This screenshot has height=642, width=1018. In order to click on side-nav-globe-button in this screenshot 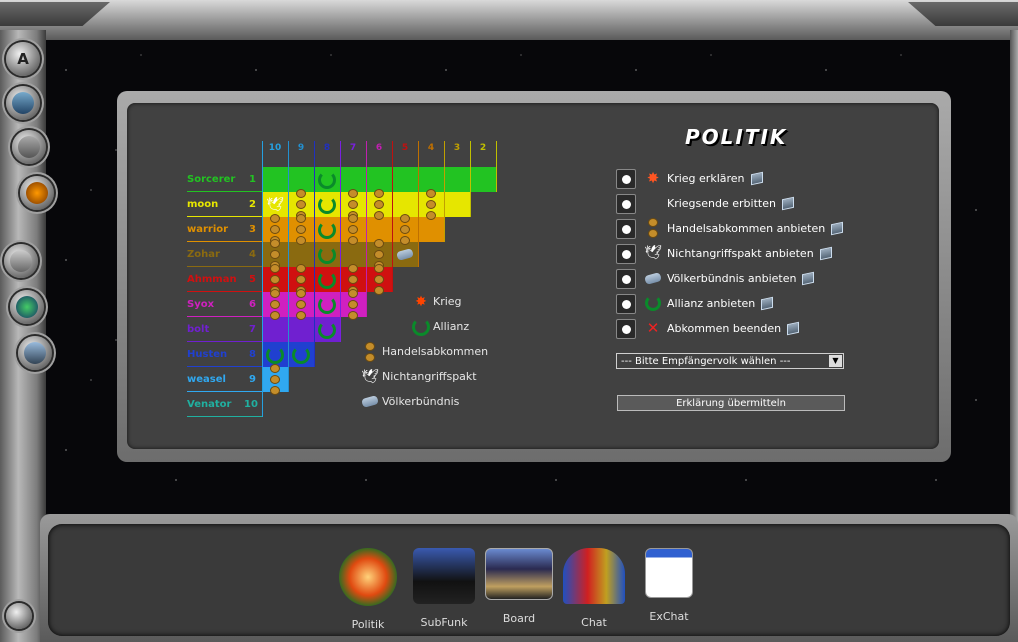, I will do `click(27, 307)`.